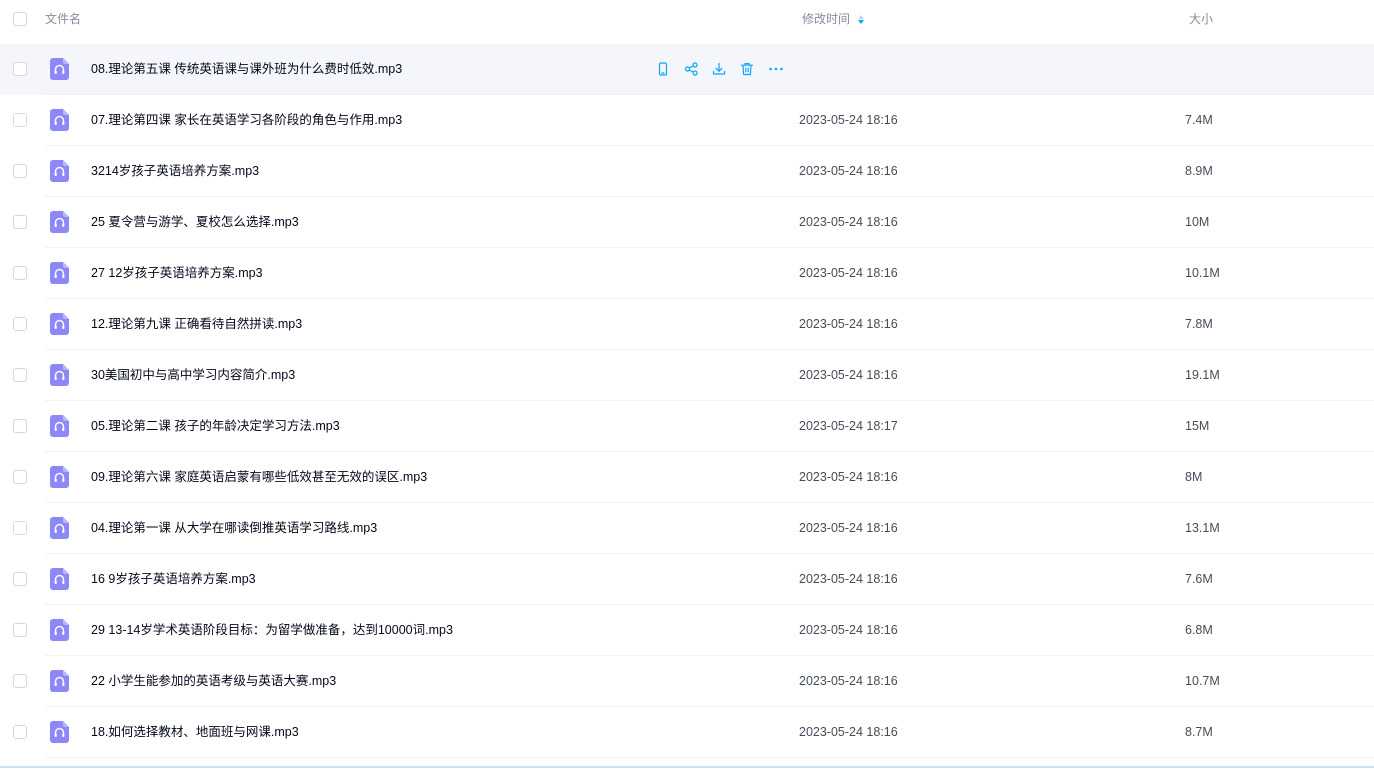  I want to click on file-size: 13.1M, so click(1202, 528).